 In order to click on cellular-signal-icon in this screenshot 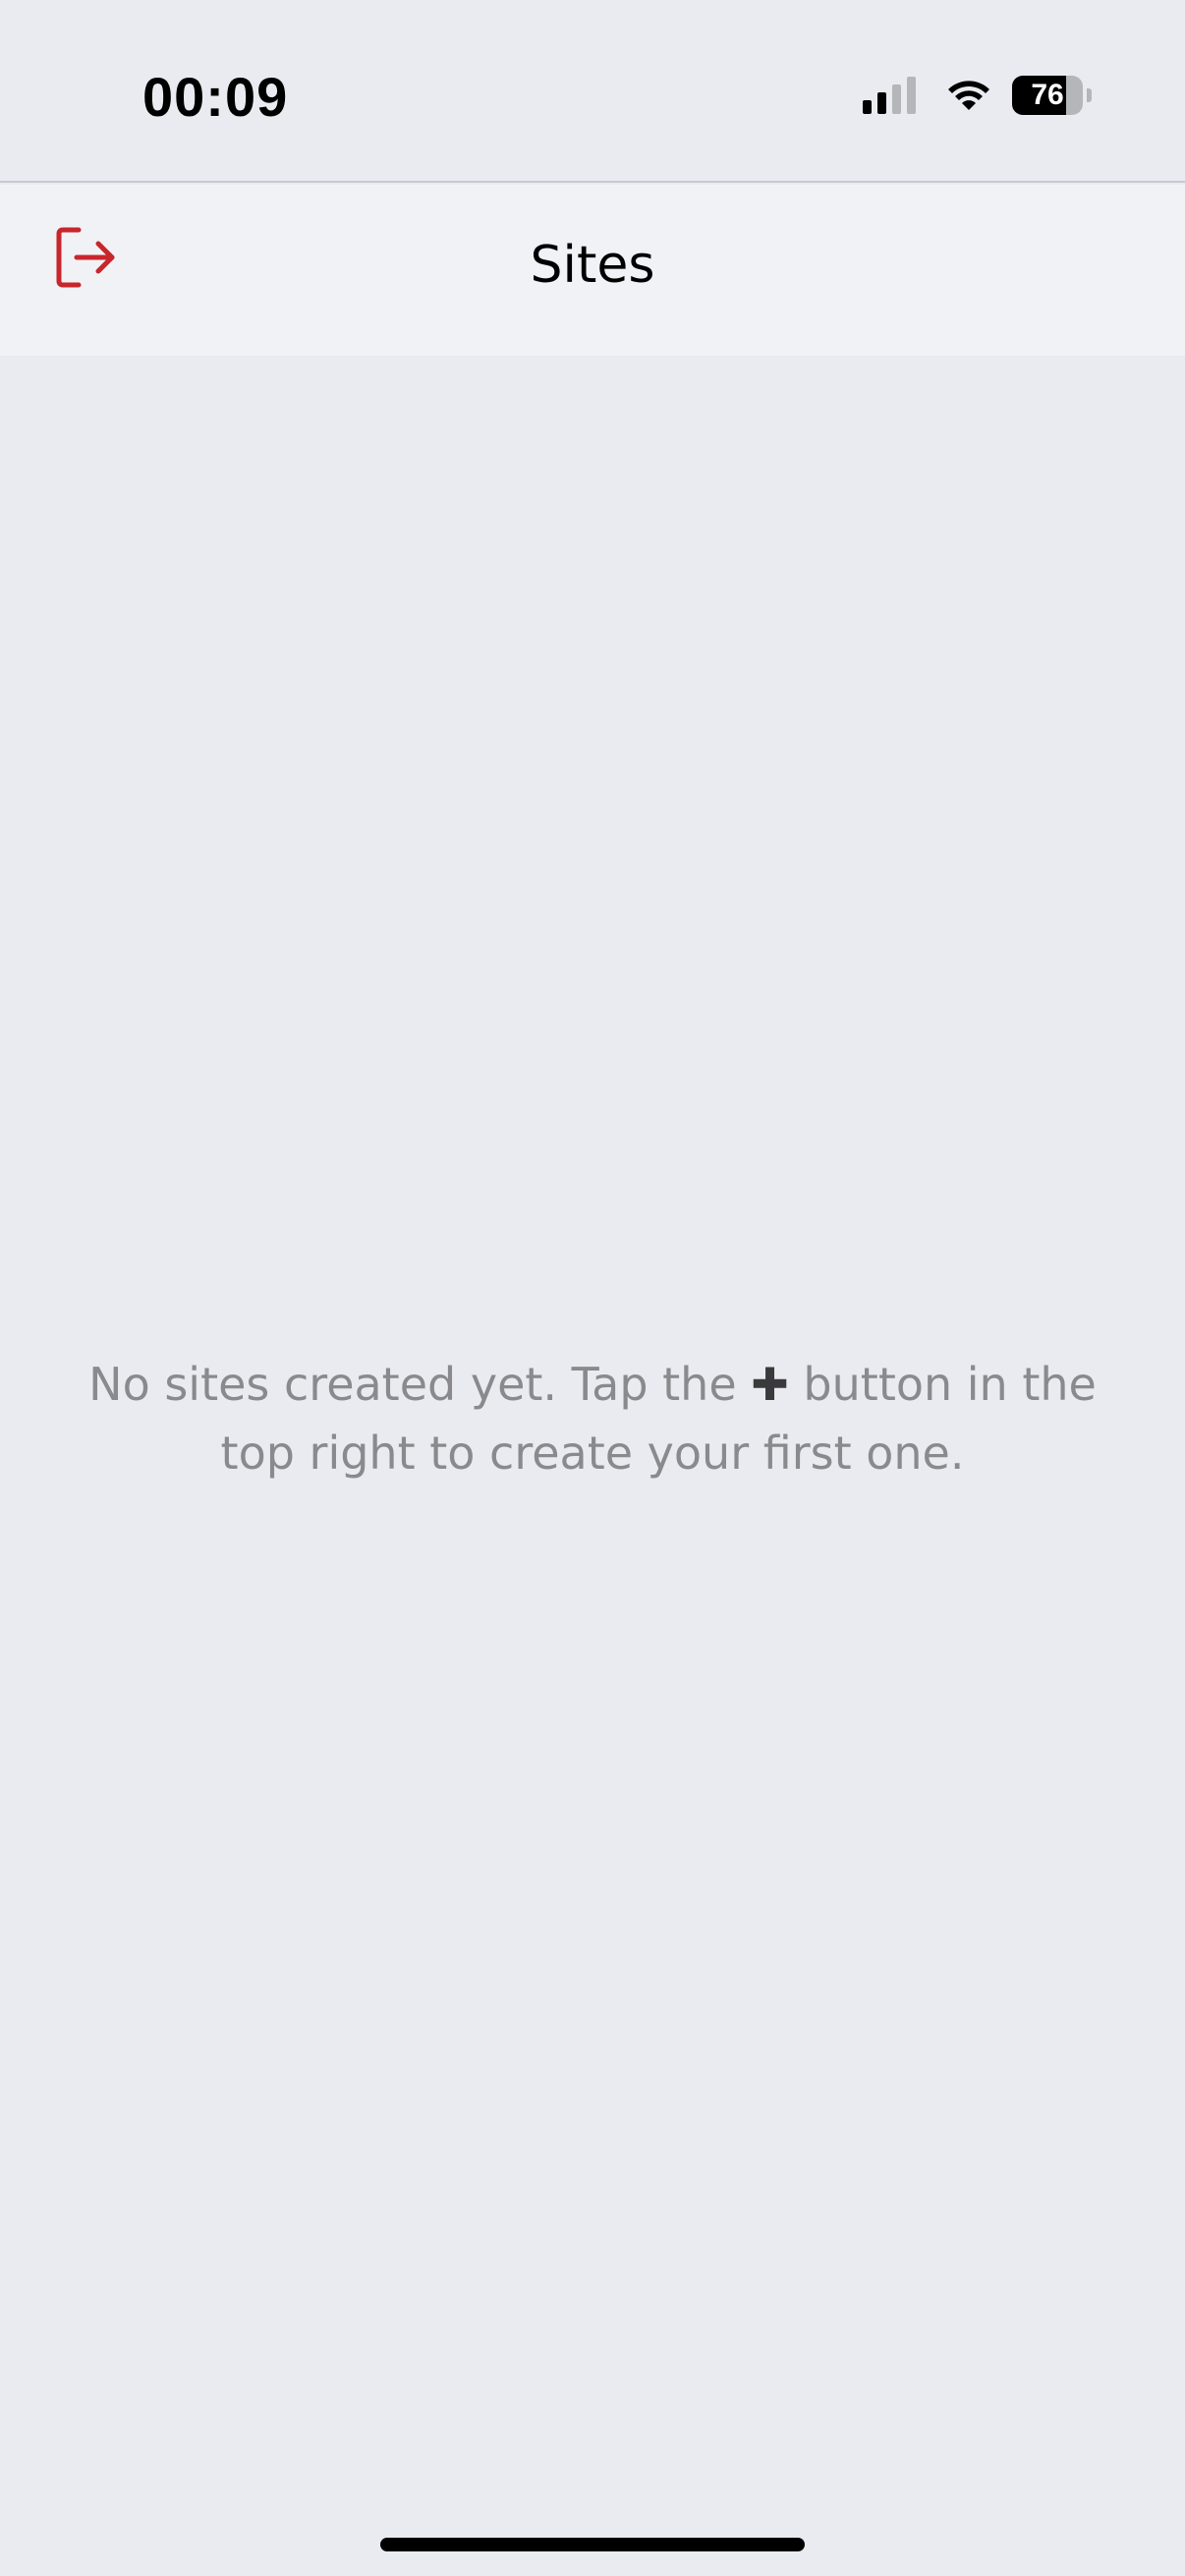, I will do `click(893, 95)`.